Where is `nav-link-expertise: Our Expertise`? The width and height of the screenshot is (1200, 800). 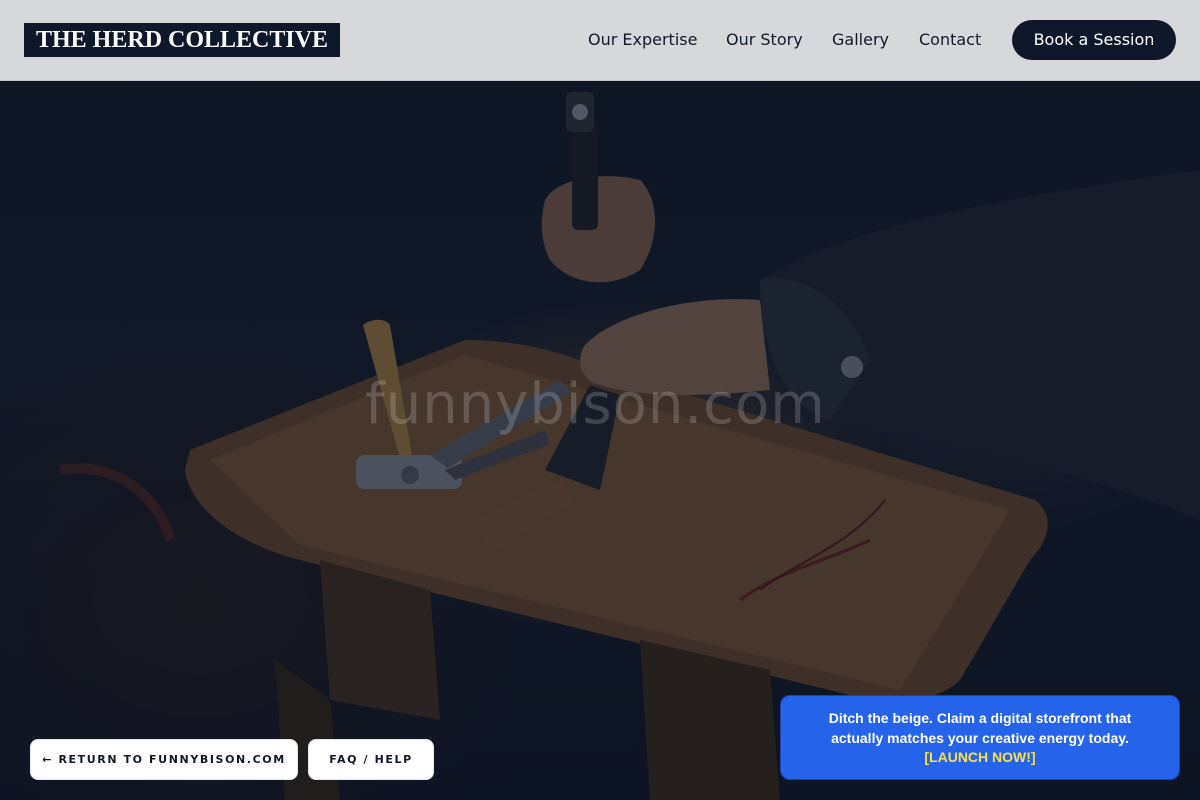
nav-link-expertise: Our Expertise is located at coordinates (642, 40).